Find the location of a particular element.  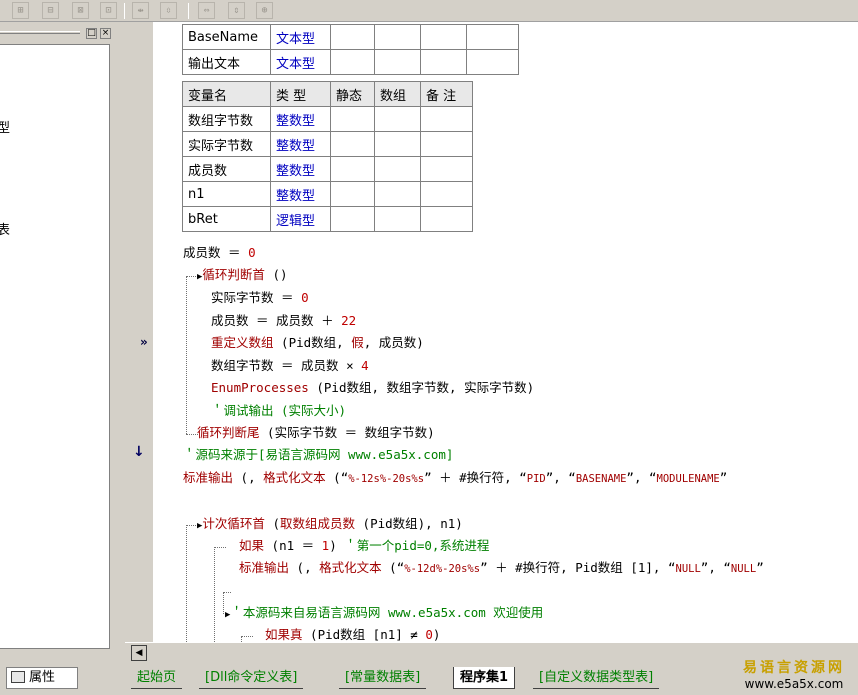

align-left-icon: ⊞ is located at coordinates (20, 10).